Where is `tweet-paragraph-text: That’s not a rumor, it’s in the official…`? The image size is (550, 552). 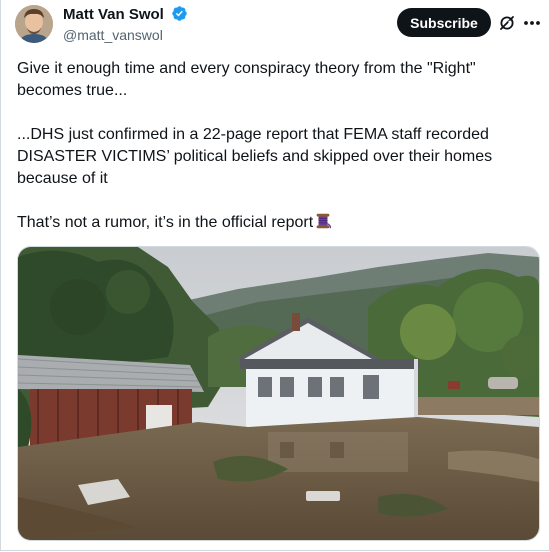
tweet-paragraph-text: That’s not a rumor, it’s in the official… is located at coordinates (165, 222).